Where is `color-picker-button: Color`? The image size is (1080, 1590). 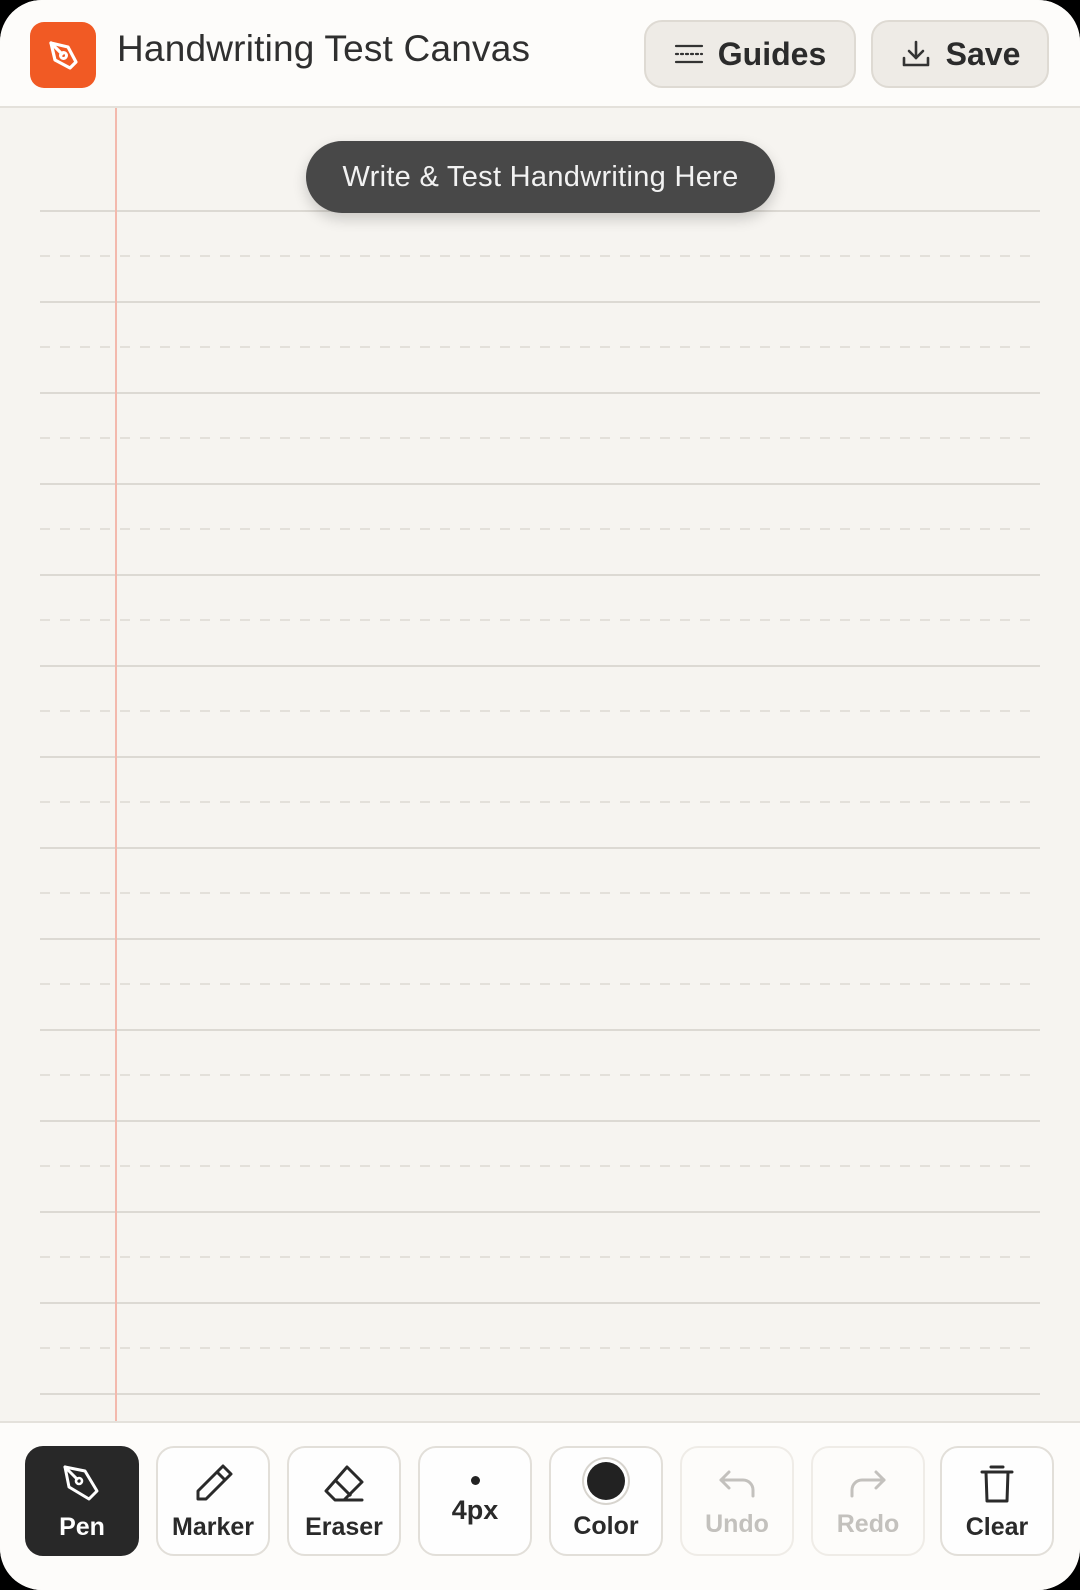
color-picker-button: Color is located at coordinates (606, 1501).